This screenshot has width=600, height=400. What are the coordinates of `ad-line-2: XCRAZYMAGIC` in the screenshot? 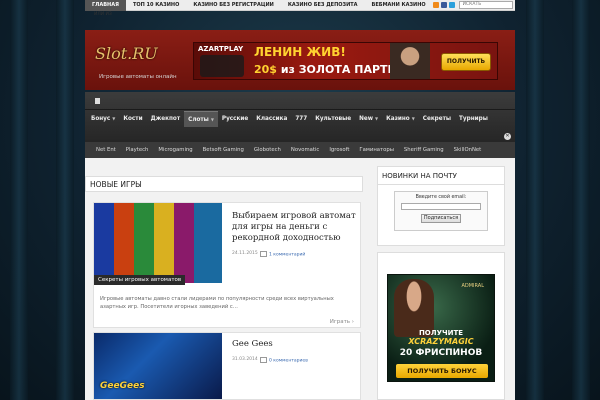 It's located at (441, 341).